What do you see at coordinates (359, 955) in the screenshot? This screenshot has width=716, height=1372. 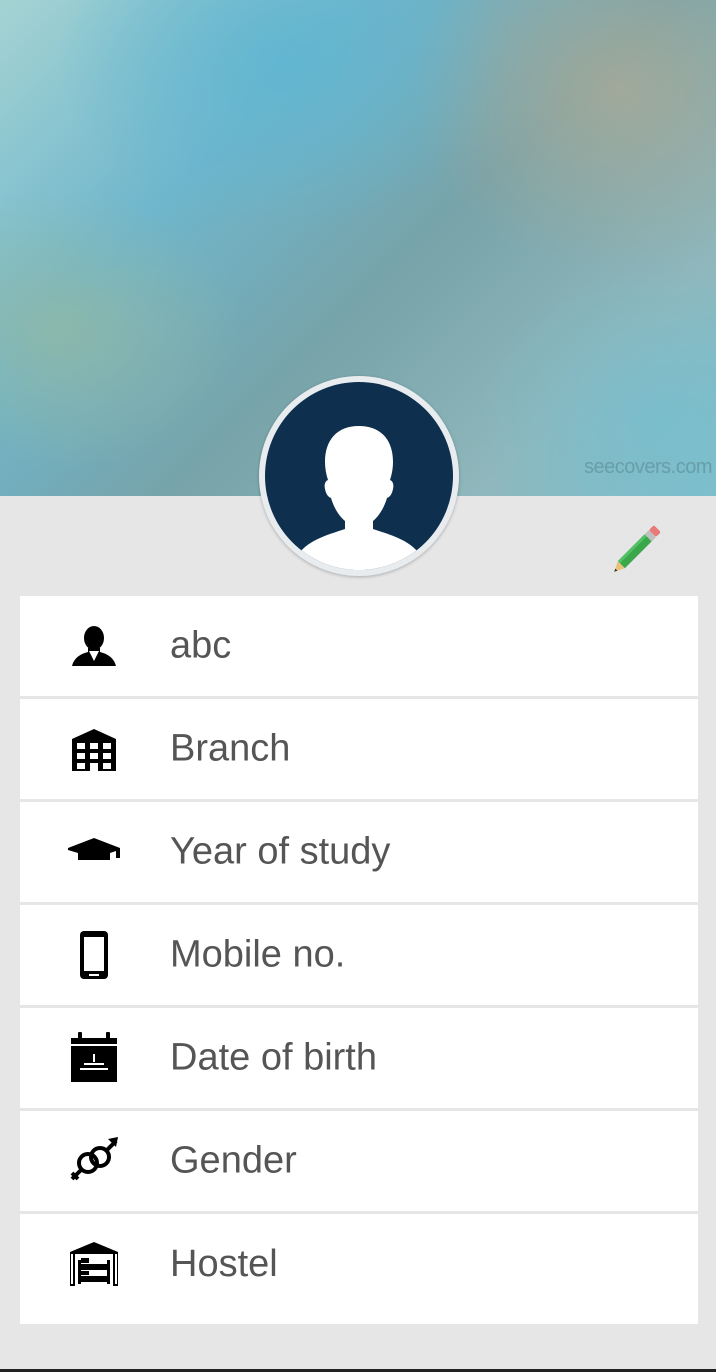 I see `field-row-mobile: Mobile no.` at bounding box center [359, 955].